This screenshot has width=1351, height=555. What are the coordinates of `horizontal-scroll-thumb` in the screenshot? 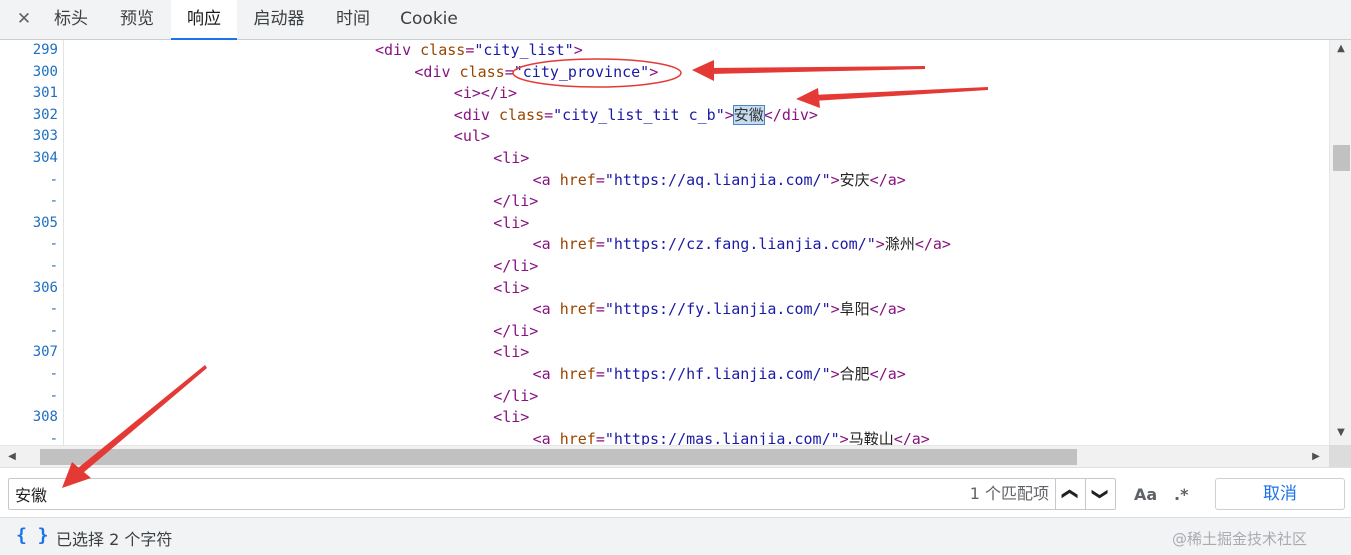 It's located at (558, 457).